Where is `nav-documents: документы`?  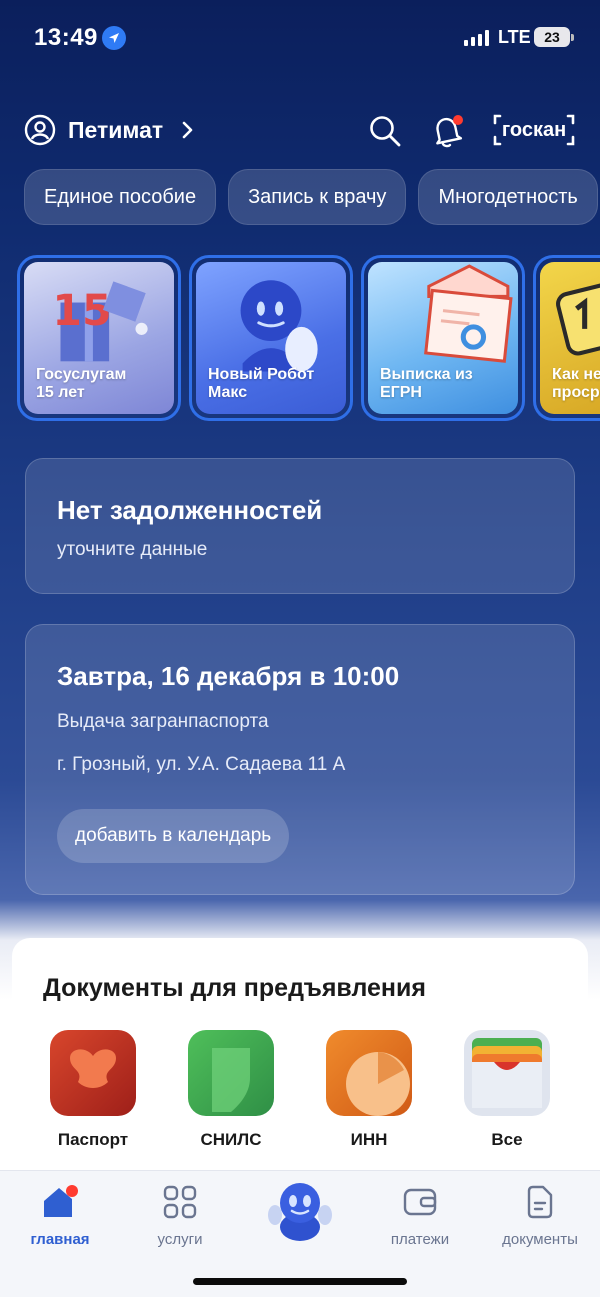 nav-documents: документы is located at coordinates (540, 1215).